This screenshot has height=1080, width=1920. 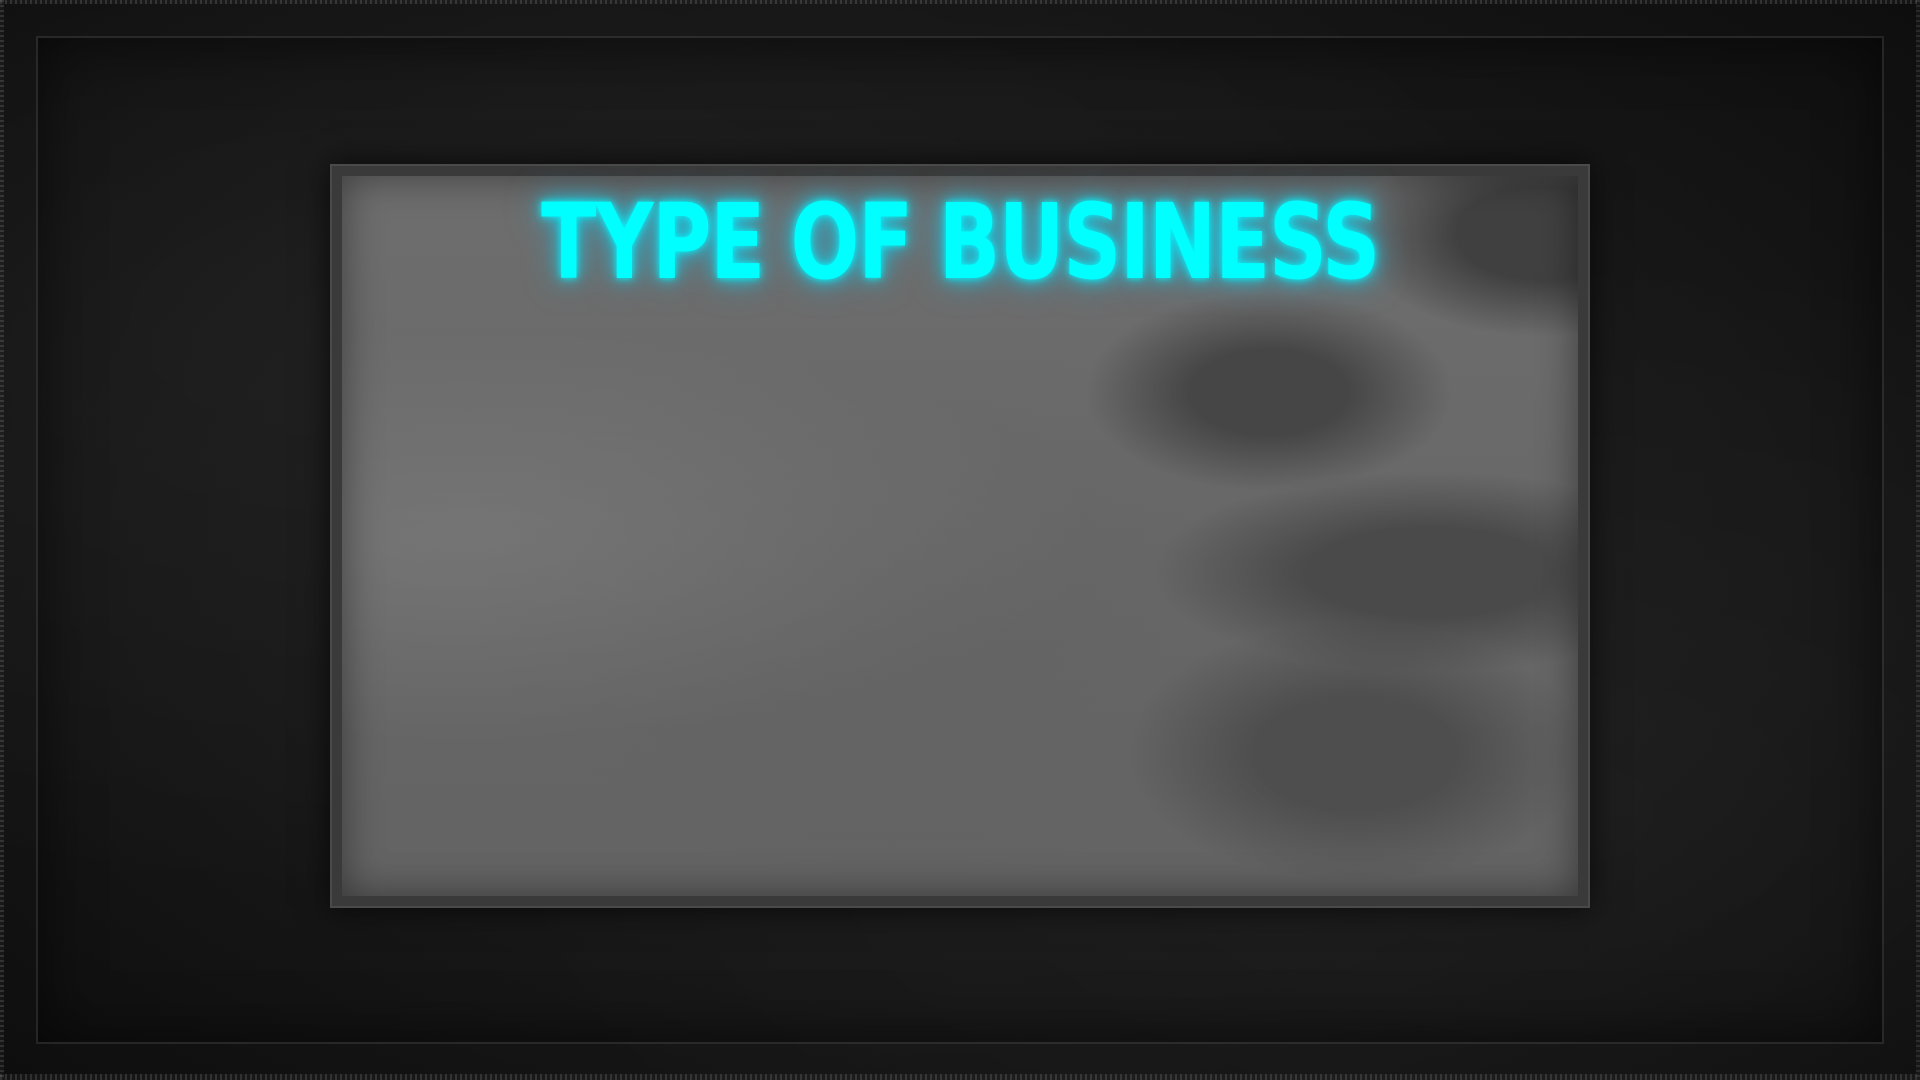 I want to click on distressed-edge-right, so click(x=1918, y=540).